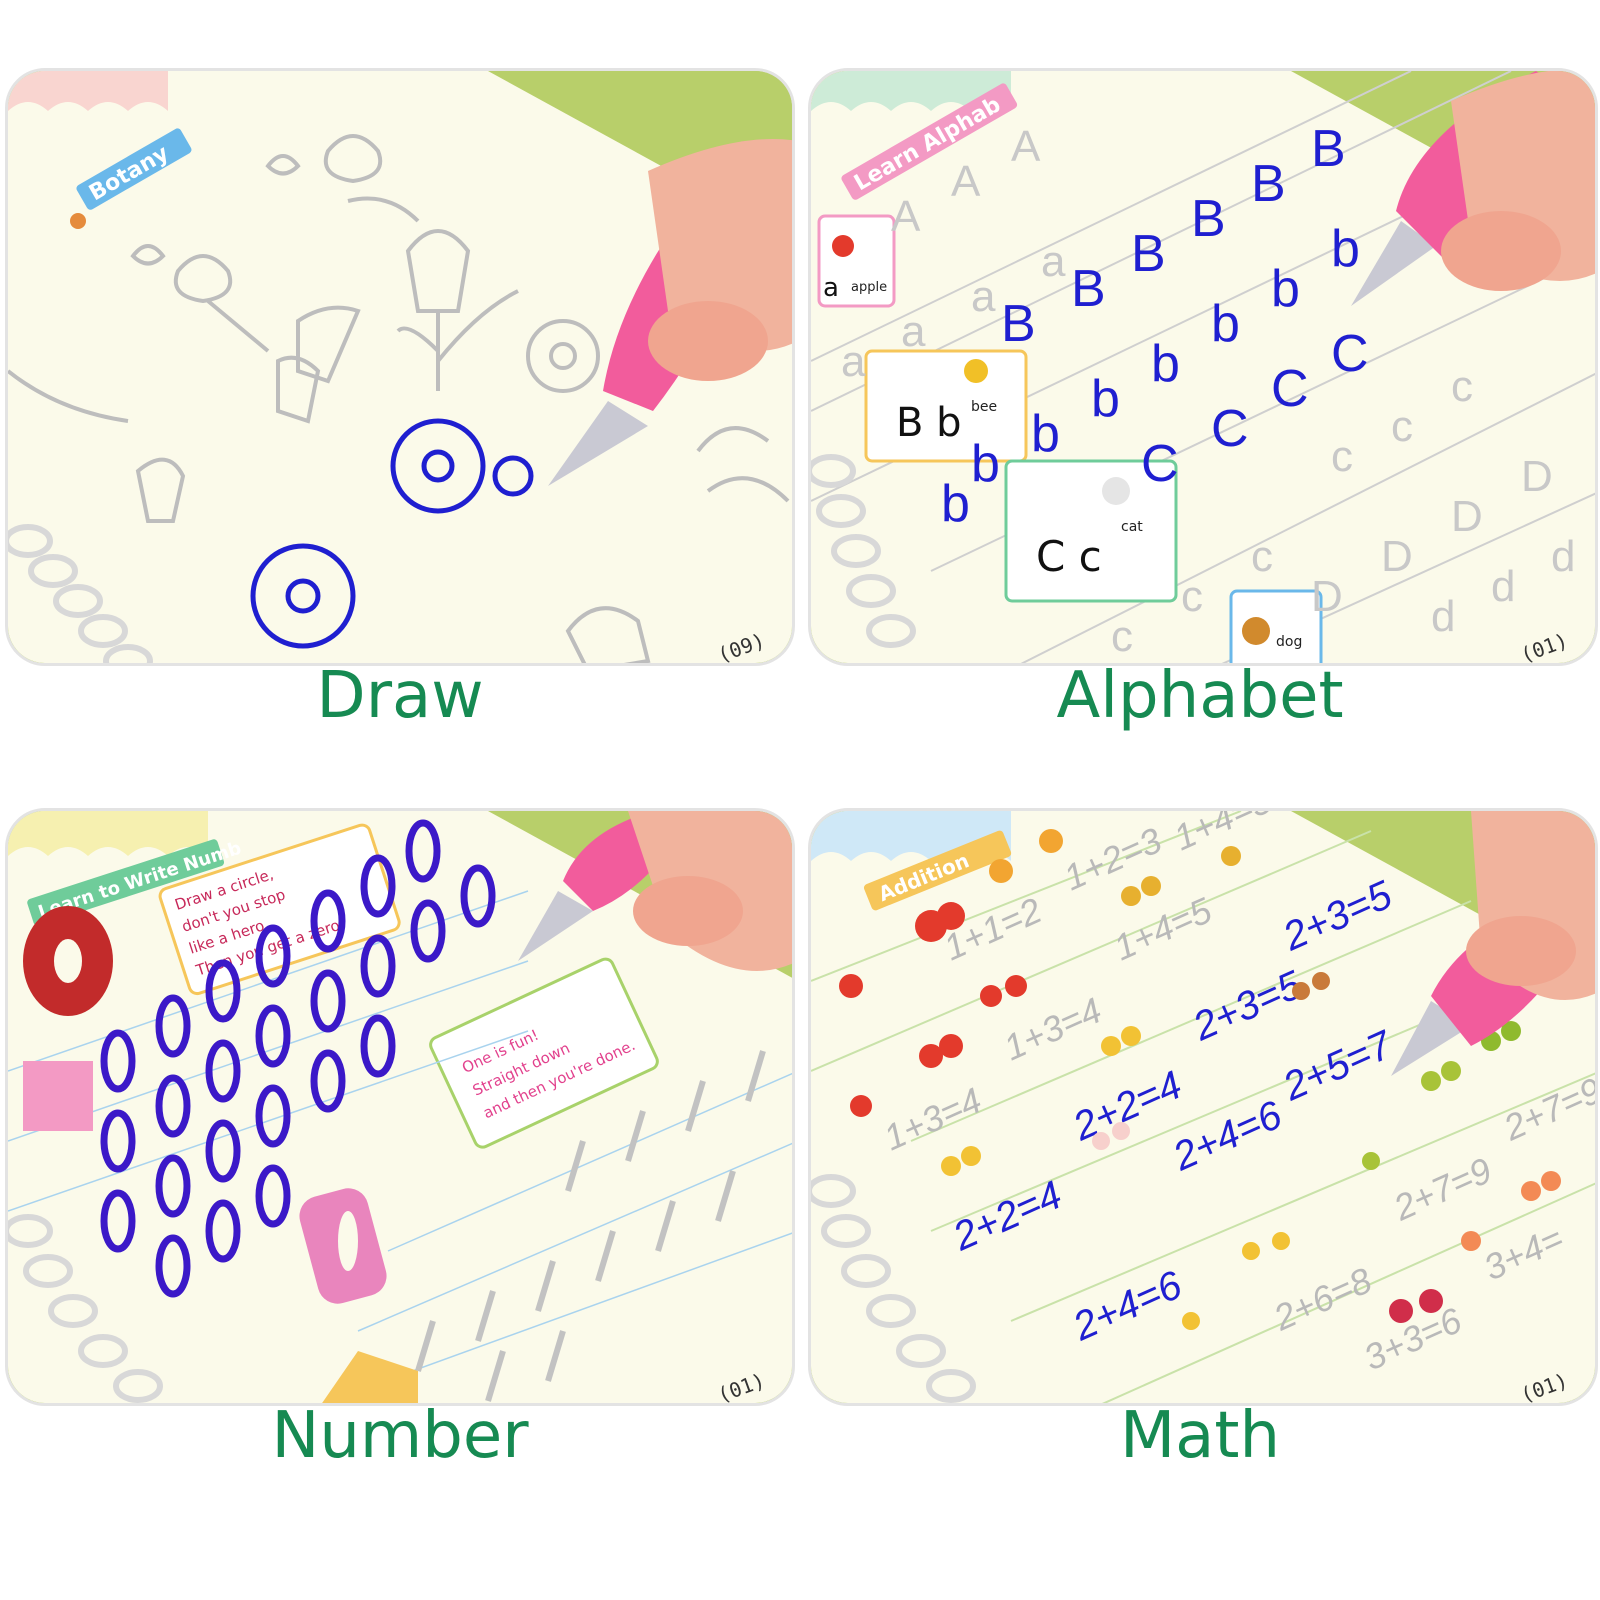 The width and height of the screenshot is (1600, 1600). What do you see at coordinates (68, 961) in the screenshot?
I see `zero-monster-icon` at bounding box center [68, 961].